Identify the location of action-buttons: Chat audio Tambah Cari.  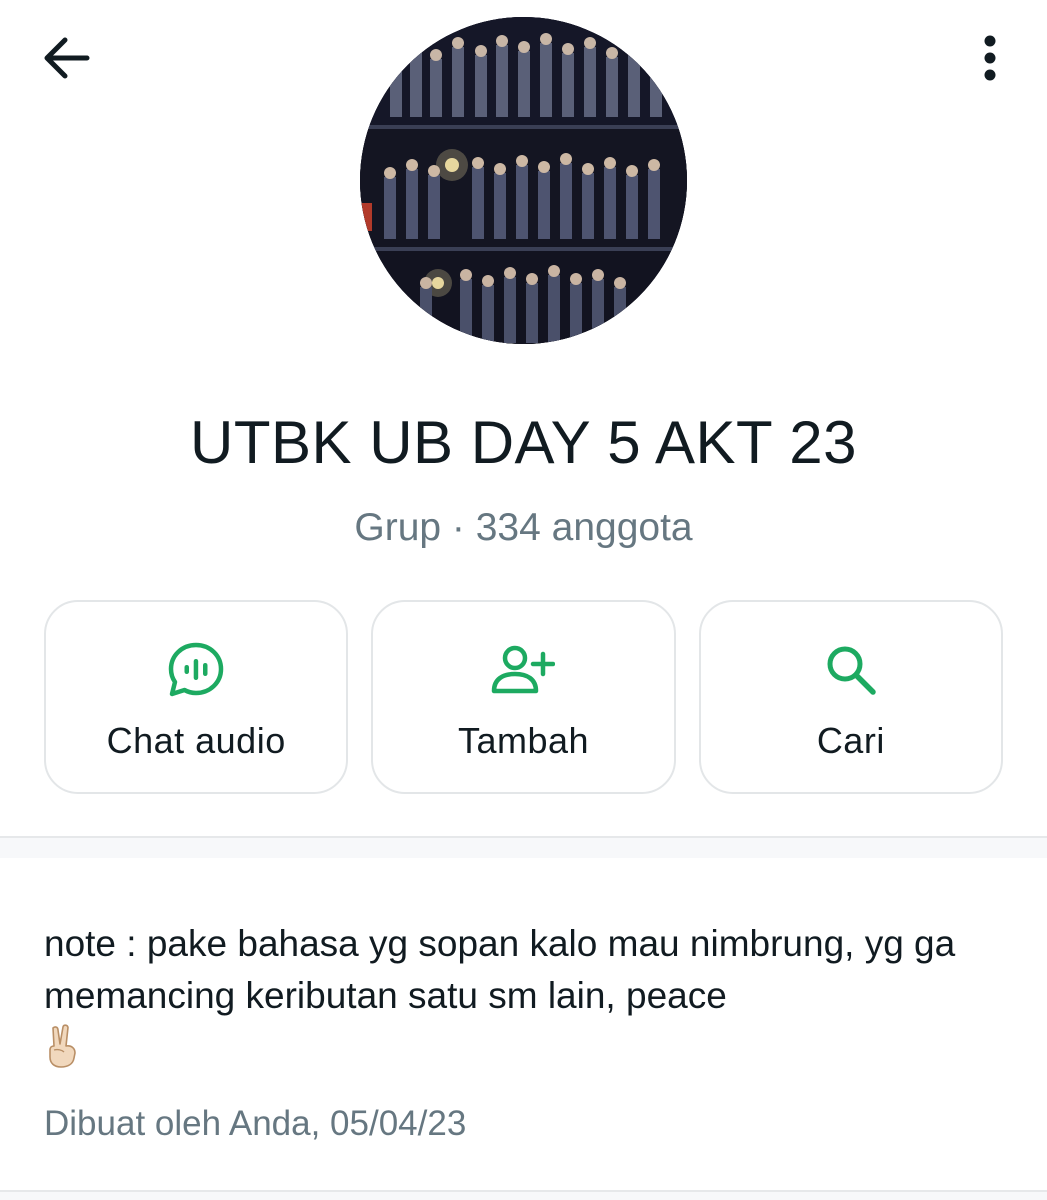
(523, 697).